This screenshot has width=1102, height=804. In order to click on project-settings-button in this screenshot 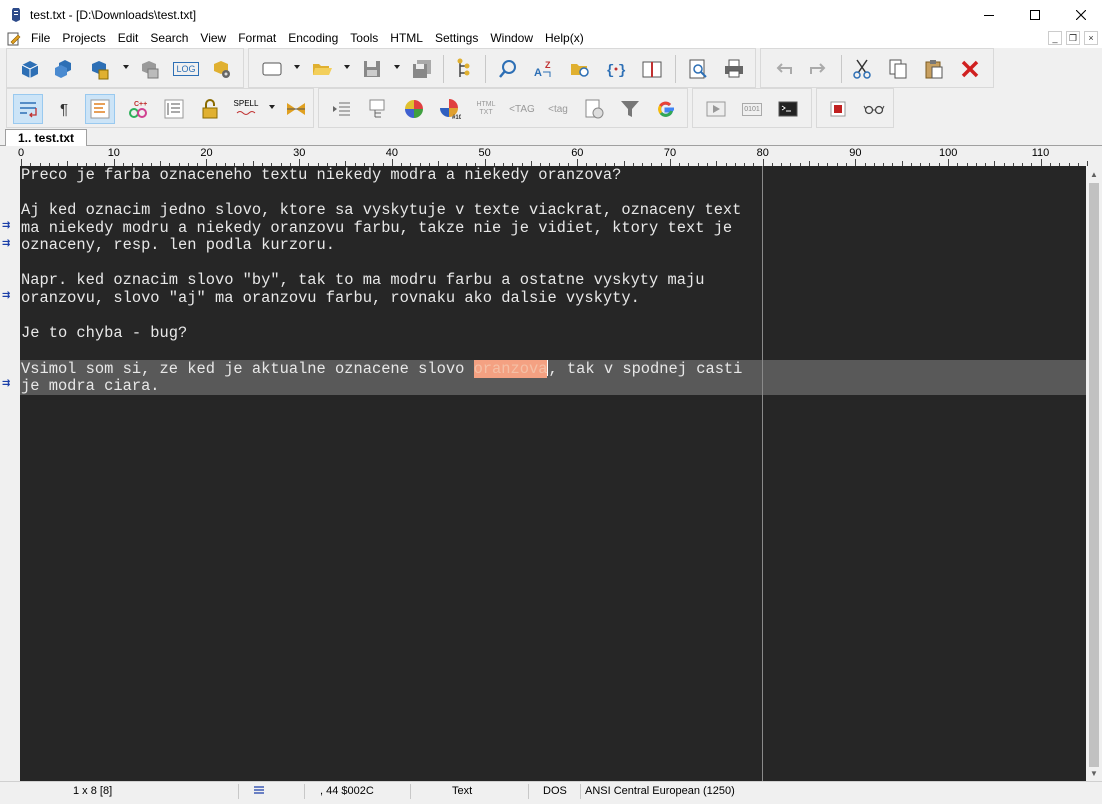, I will do `click(222, 69)`.